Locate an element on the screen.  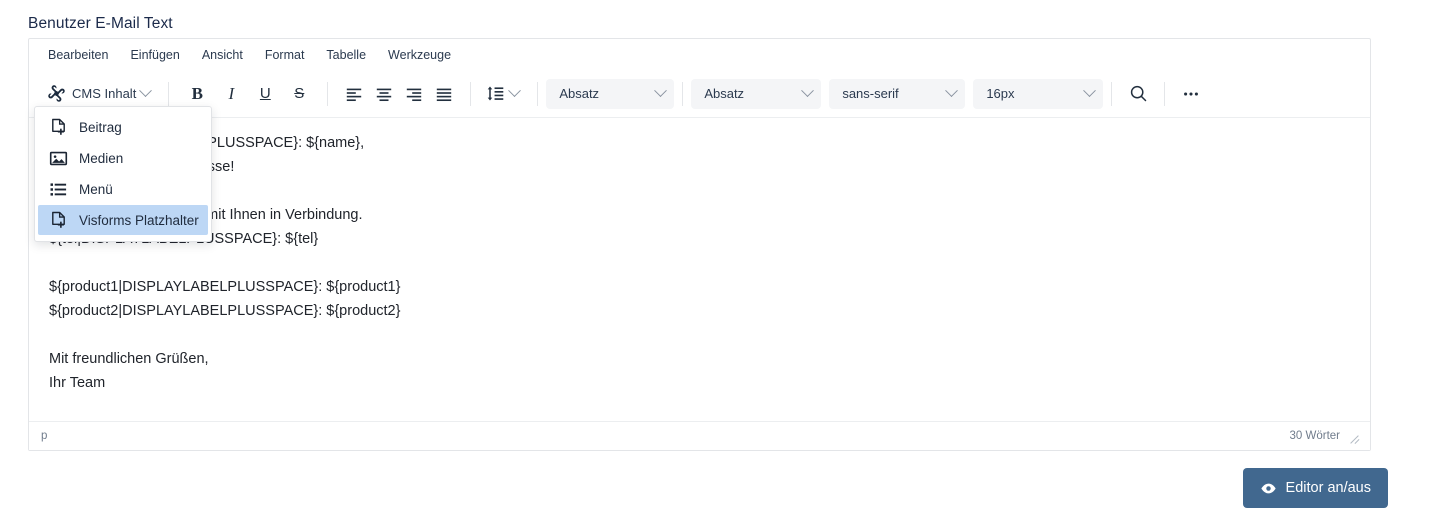
editor-line: Mit freundlichen Grüßen, is located at coordinates (129, 359).